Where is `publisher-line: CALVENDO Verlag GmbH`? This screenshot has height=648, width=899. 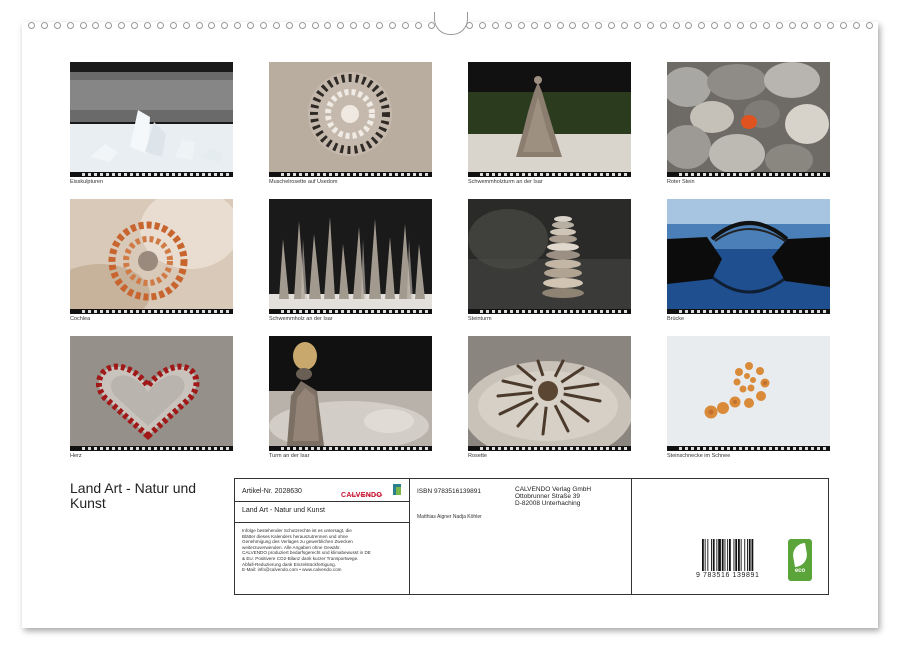
publisher-line: CALVENDO Verlag GmbH is located at coordinates (553, 489).